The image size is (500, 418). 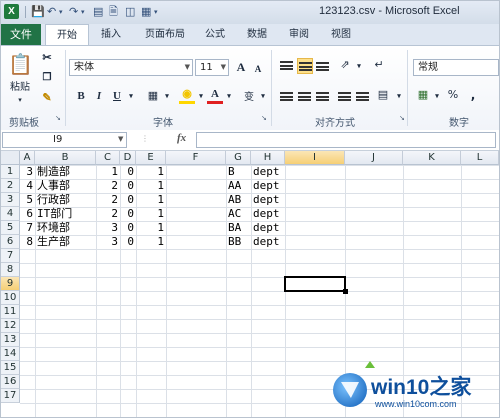 What do you see at coordinates (374, 158) in the screenshot?
I see `column-header-j: J` at bounding box center [374, 158].